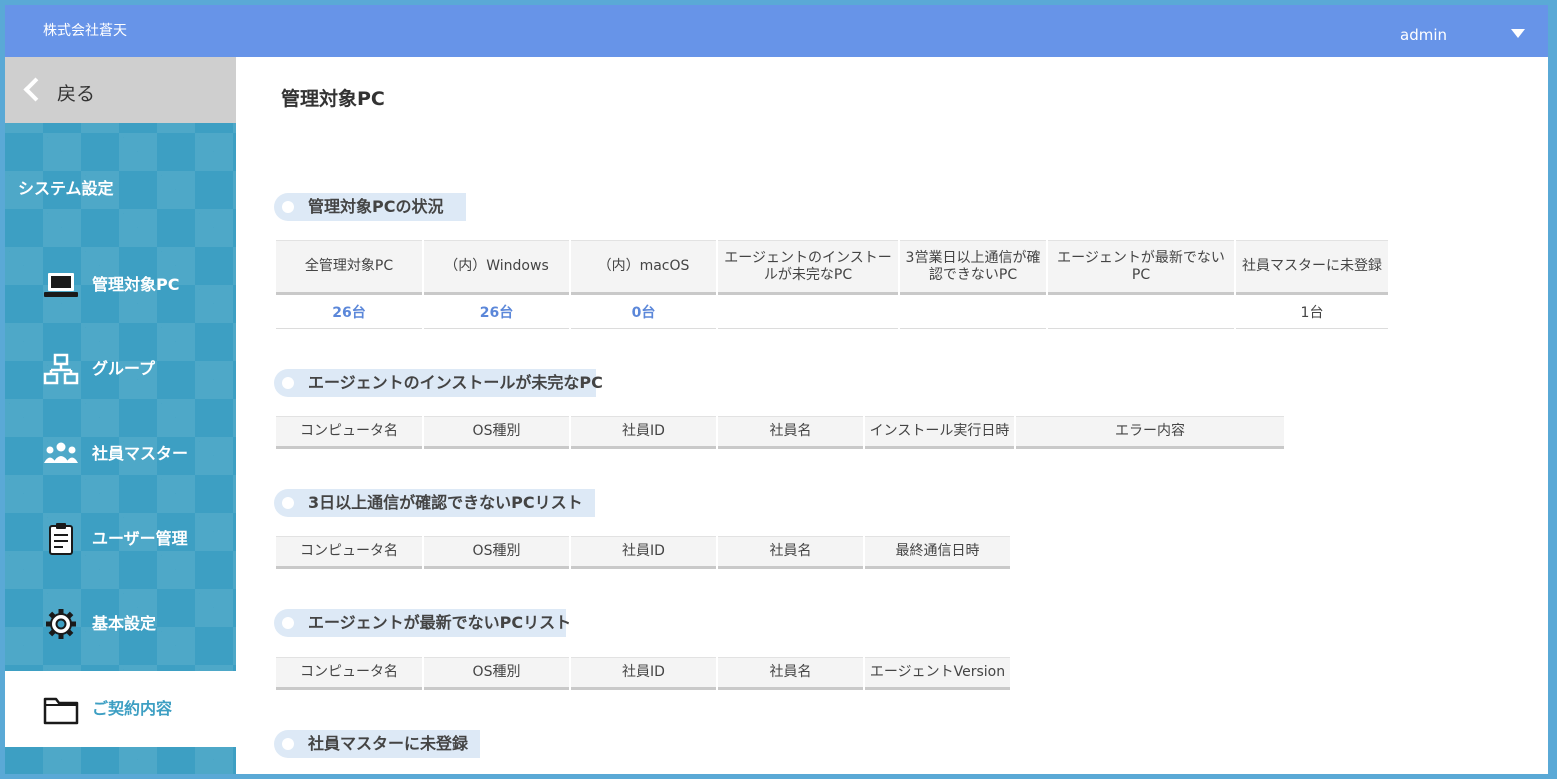  Describe the element at coordinates (132, 708) in the screenshot. I see `sidebar-item-label: ご契約内容` at that location.